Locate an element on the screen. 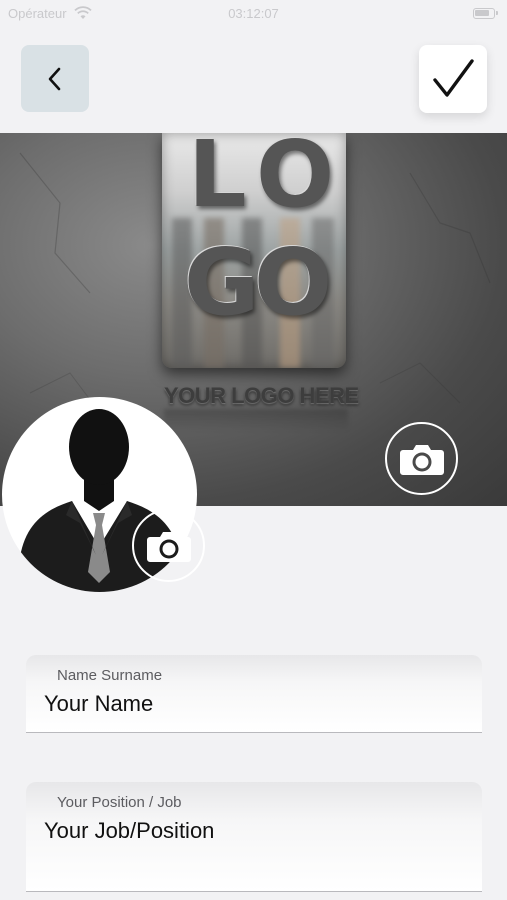 The height and width of the screenshot is (900, 507). confirm-button is located at coordinates (453, 79).